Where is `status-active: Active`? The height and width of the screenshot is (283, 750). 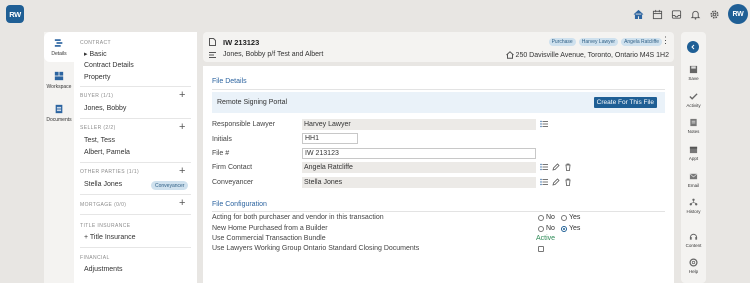
status-active: Active is located at coordinates (545, 238).